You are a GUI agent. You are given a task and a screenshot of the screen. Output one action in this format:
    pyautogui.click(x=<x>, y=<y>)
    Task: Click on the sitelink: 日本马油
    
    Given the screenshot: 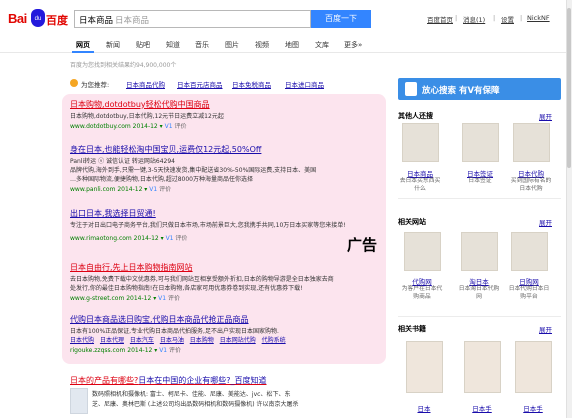 What is the action you would take?
    pyautogui.click(x=172, y=340)
    